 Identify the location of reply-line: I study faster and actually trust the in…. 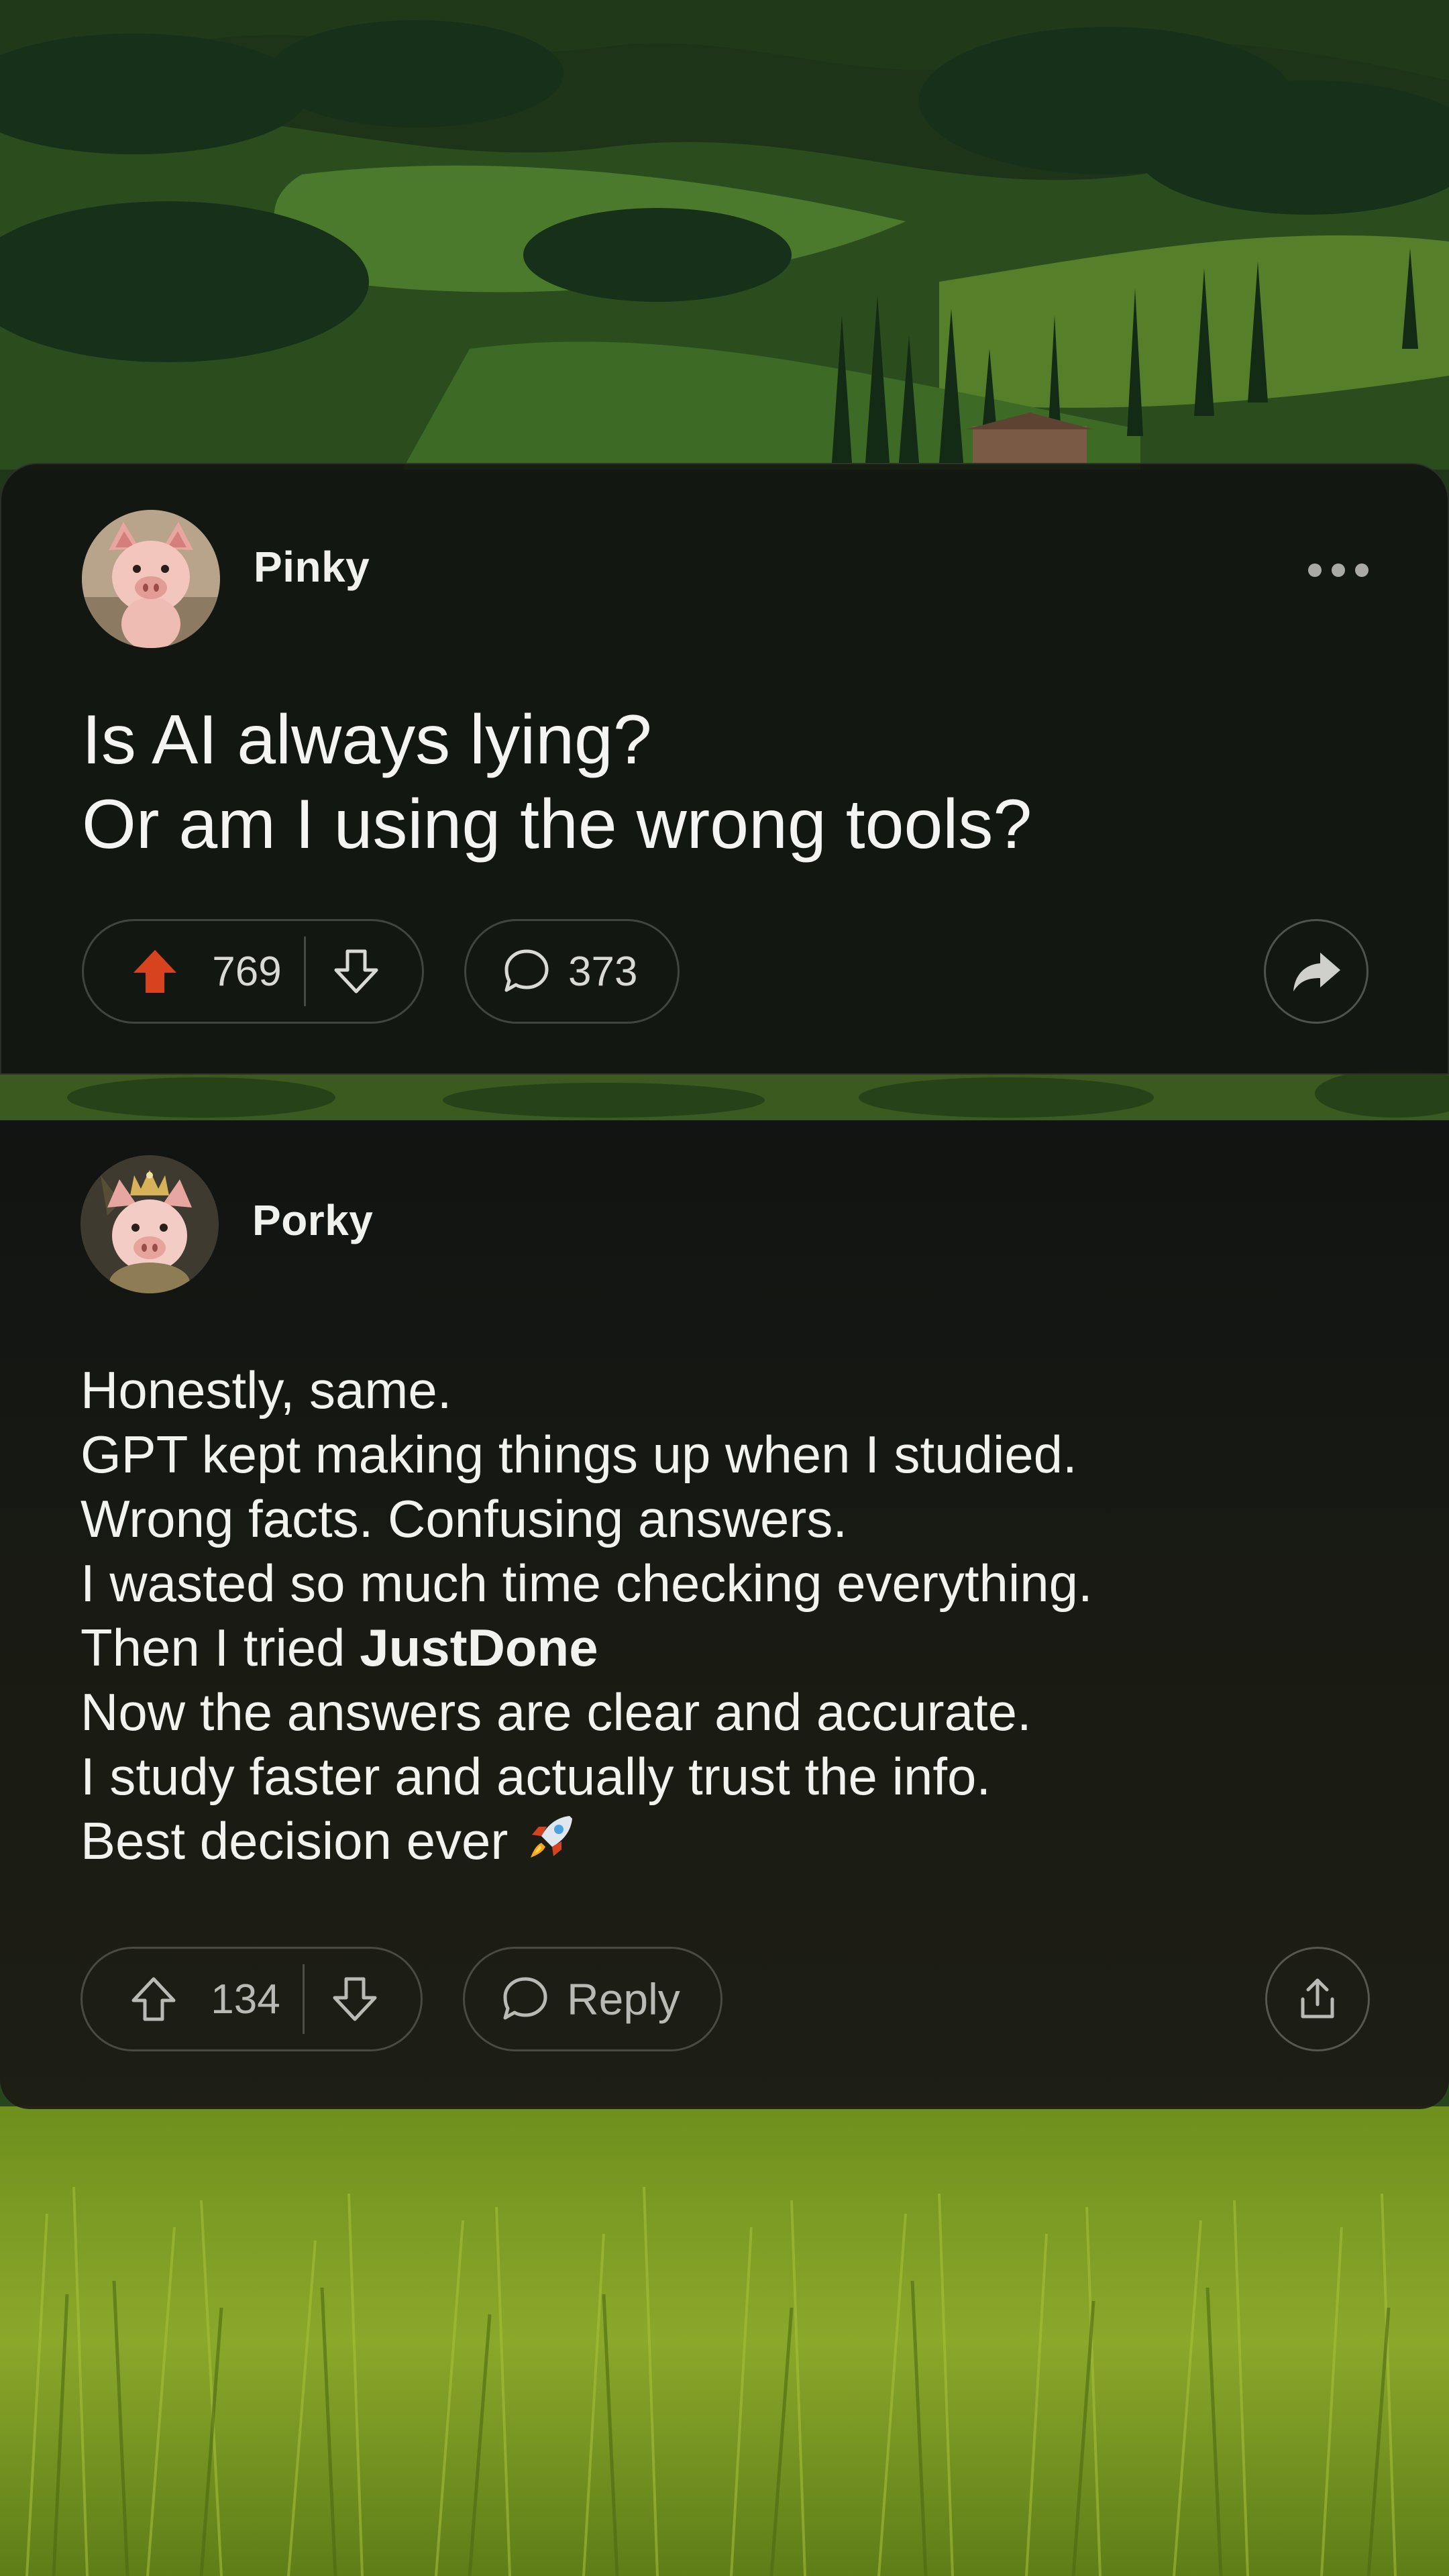
(535, 1776).